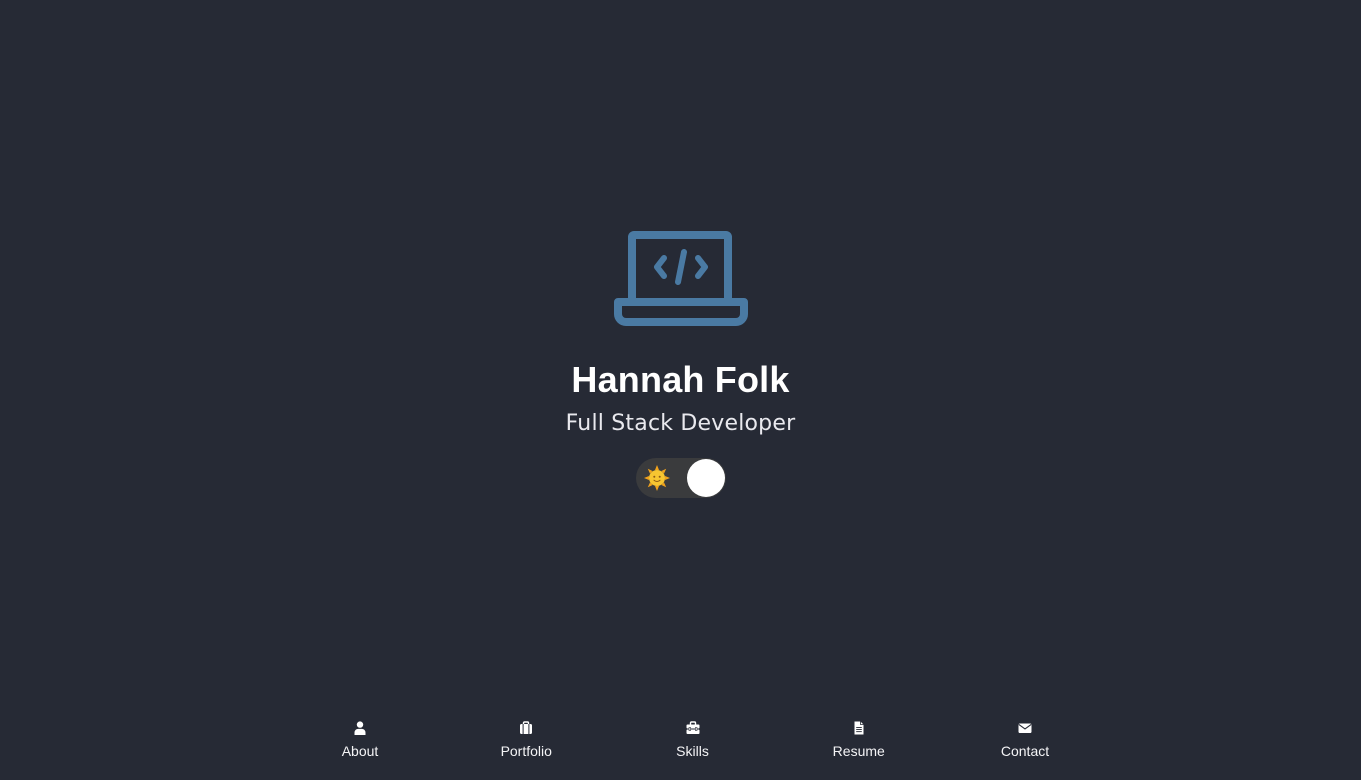 The height and width of the screenshot is (780, 1361). I want to click on toggle-knob, so click(705, 478).